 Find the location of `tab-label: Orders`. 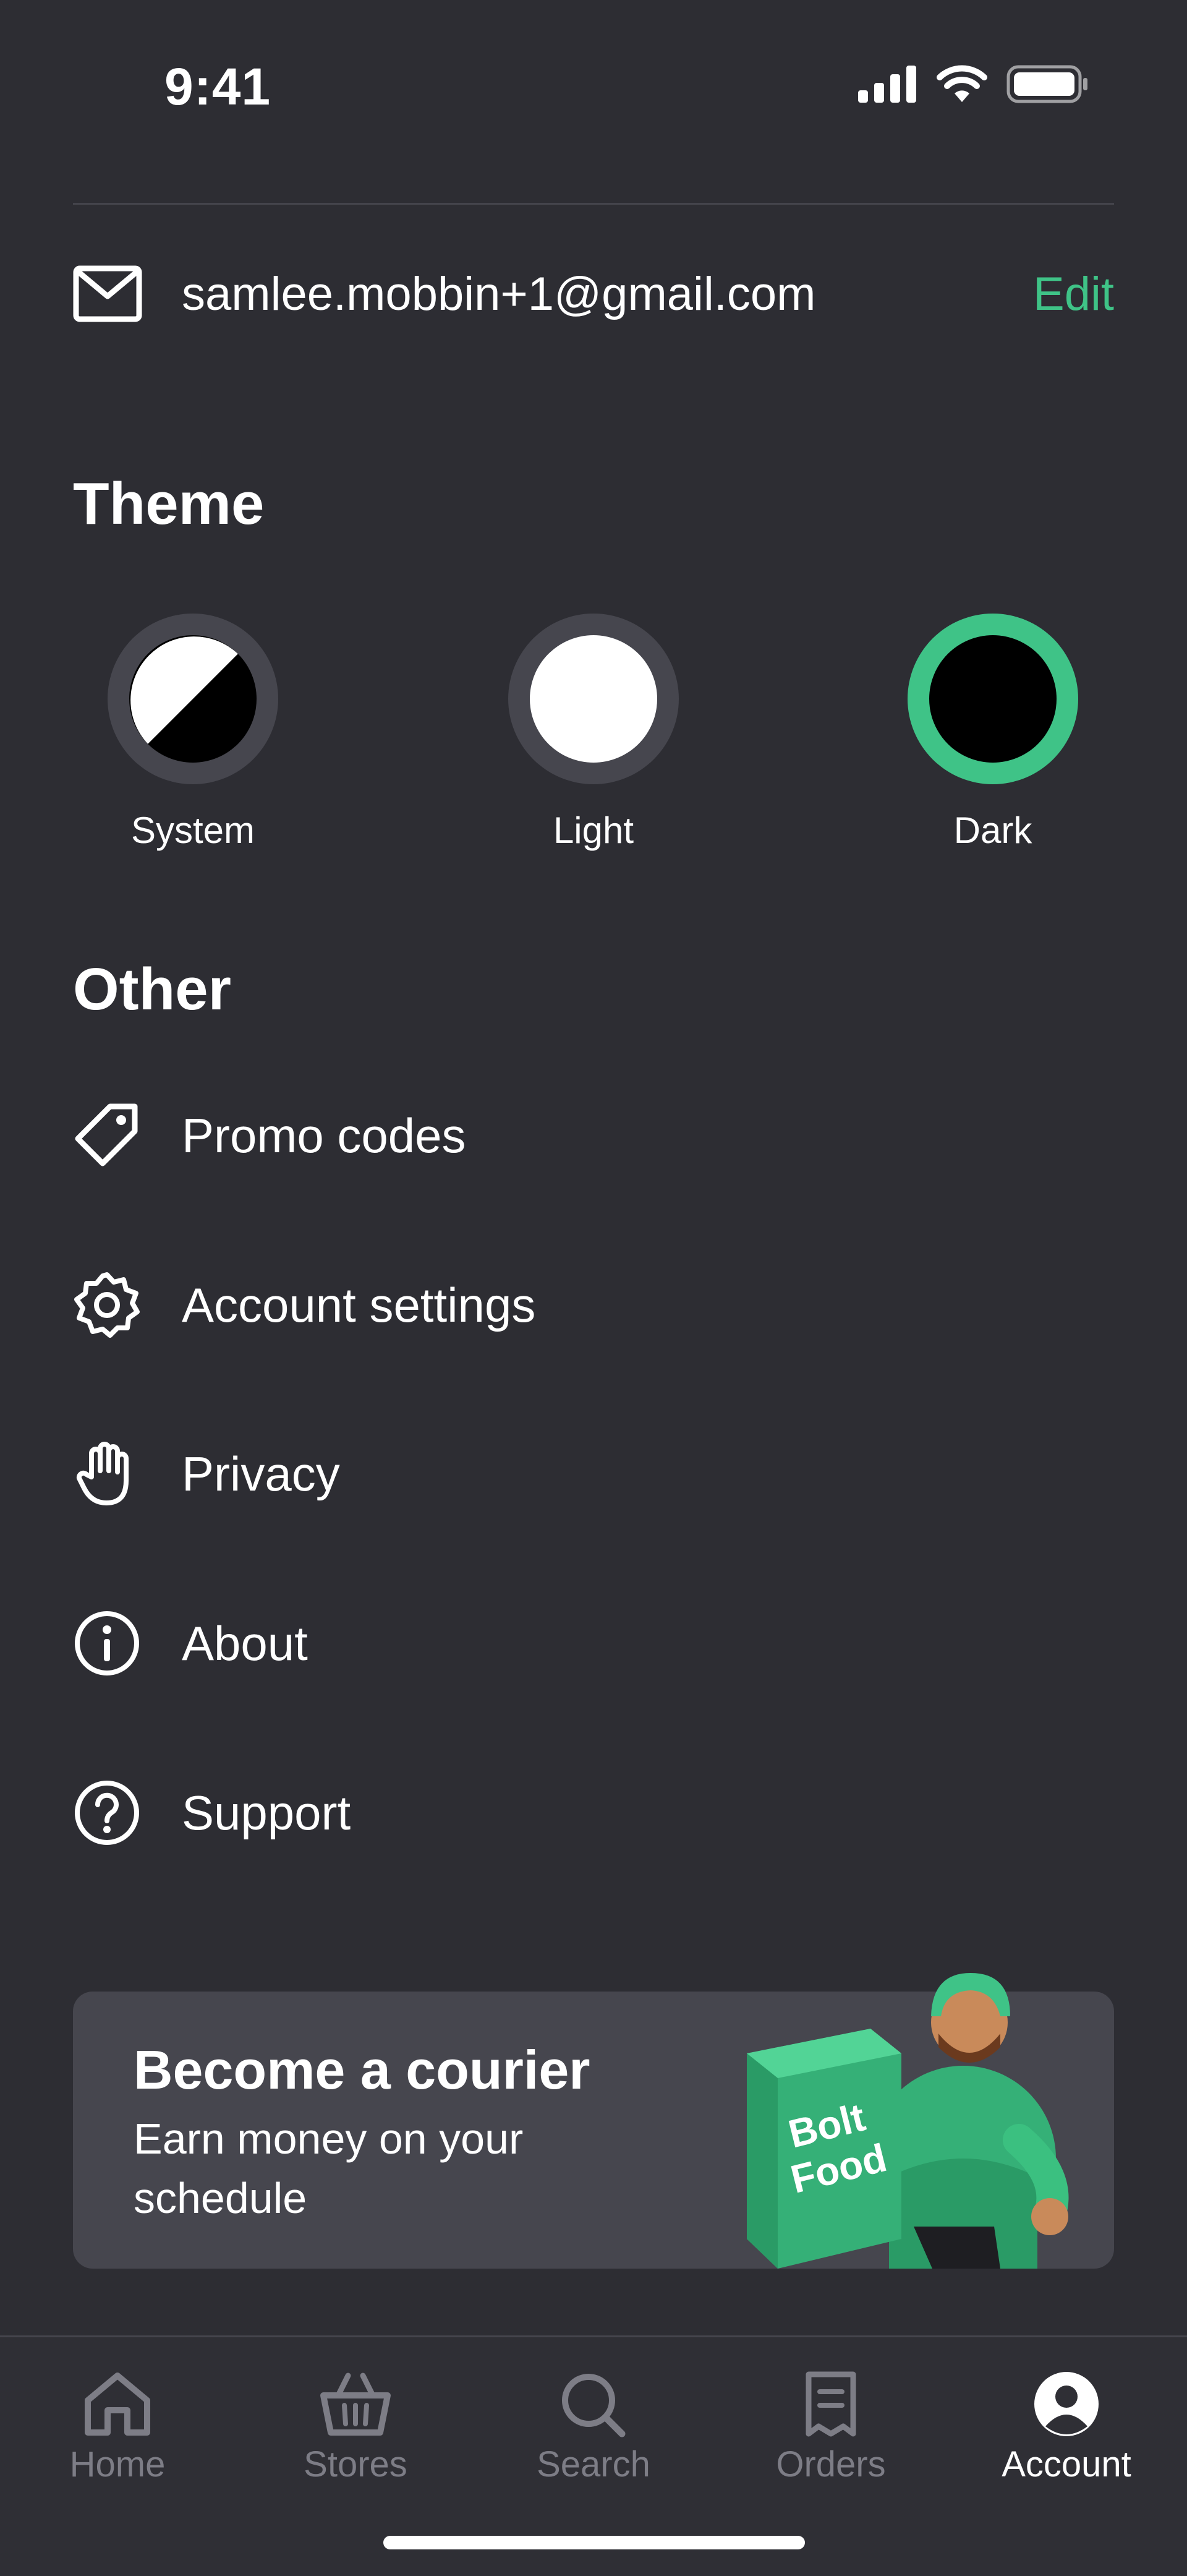

tab-label: Orders is located at coordinates (831, 2464).